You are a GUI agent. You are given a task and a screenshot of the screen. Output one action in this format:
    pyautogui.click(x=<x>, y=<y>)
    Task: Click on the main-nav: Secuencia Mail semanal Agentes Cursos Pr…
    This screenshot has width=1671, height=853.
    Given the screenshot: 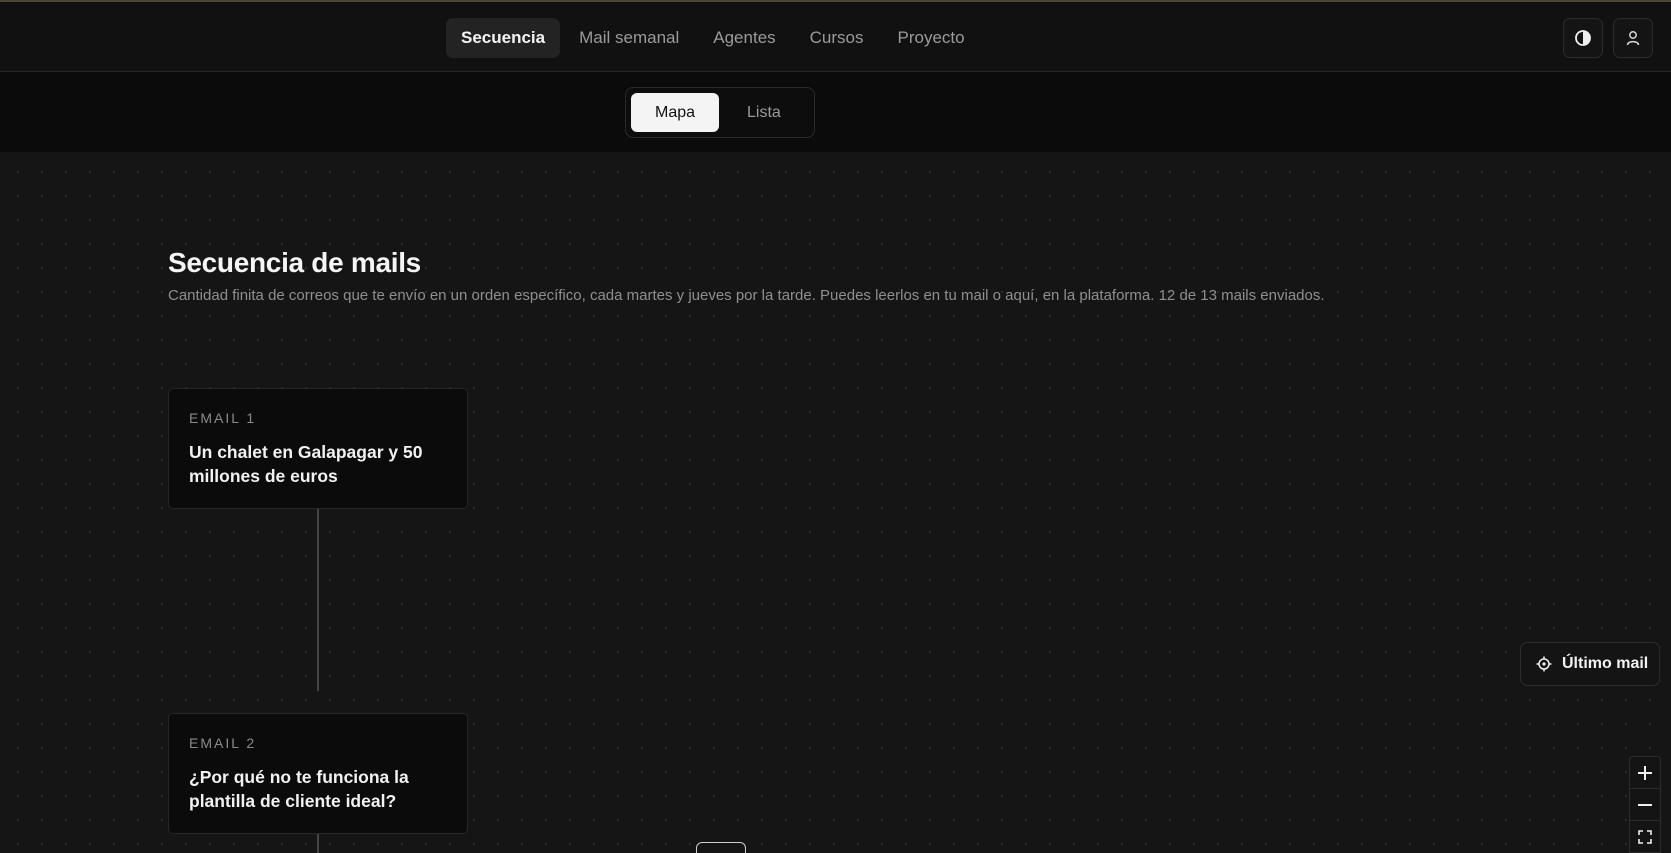 What is the action you would take?
    pyautogui.click(x=713, y=38)
    